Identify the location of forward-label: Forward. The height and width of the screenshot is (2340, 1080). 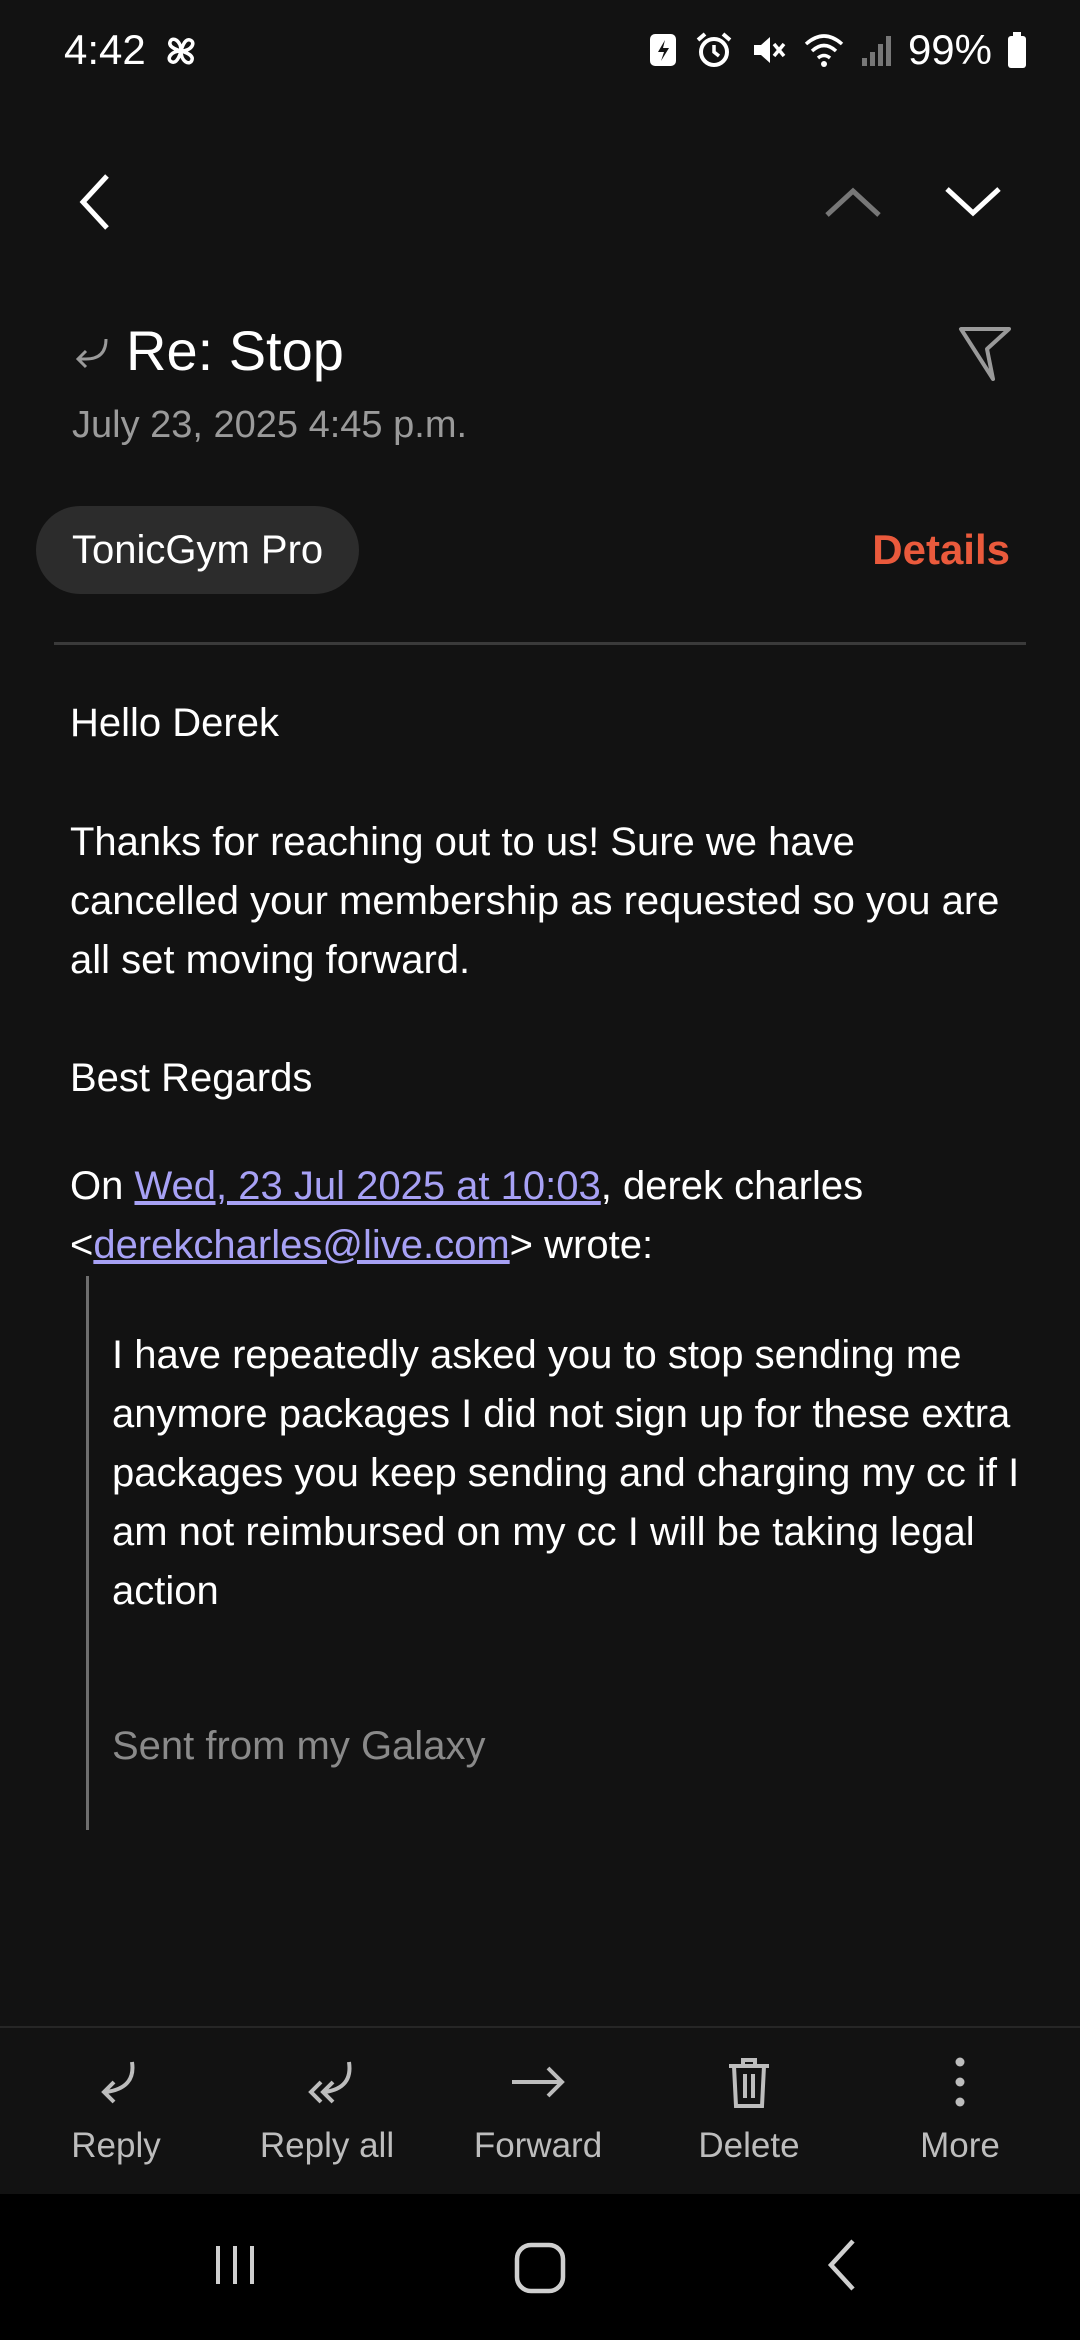
(538, 2145).